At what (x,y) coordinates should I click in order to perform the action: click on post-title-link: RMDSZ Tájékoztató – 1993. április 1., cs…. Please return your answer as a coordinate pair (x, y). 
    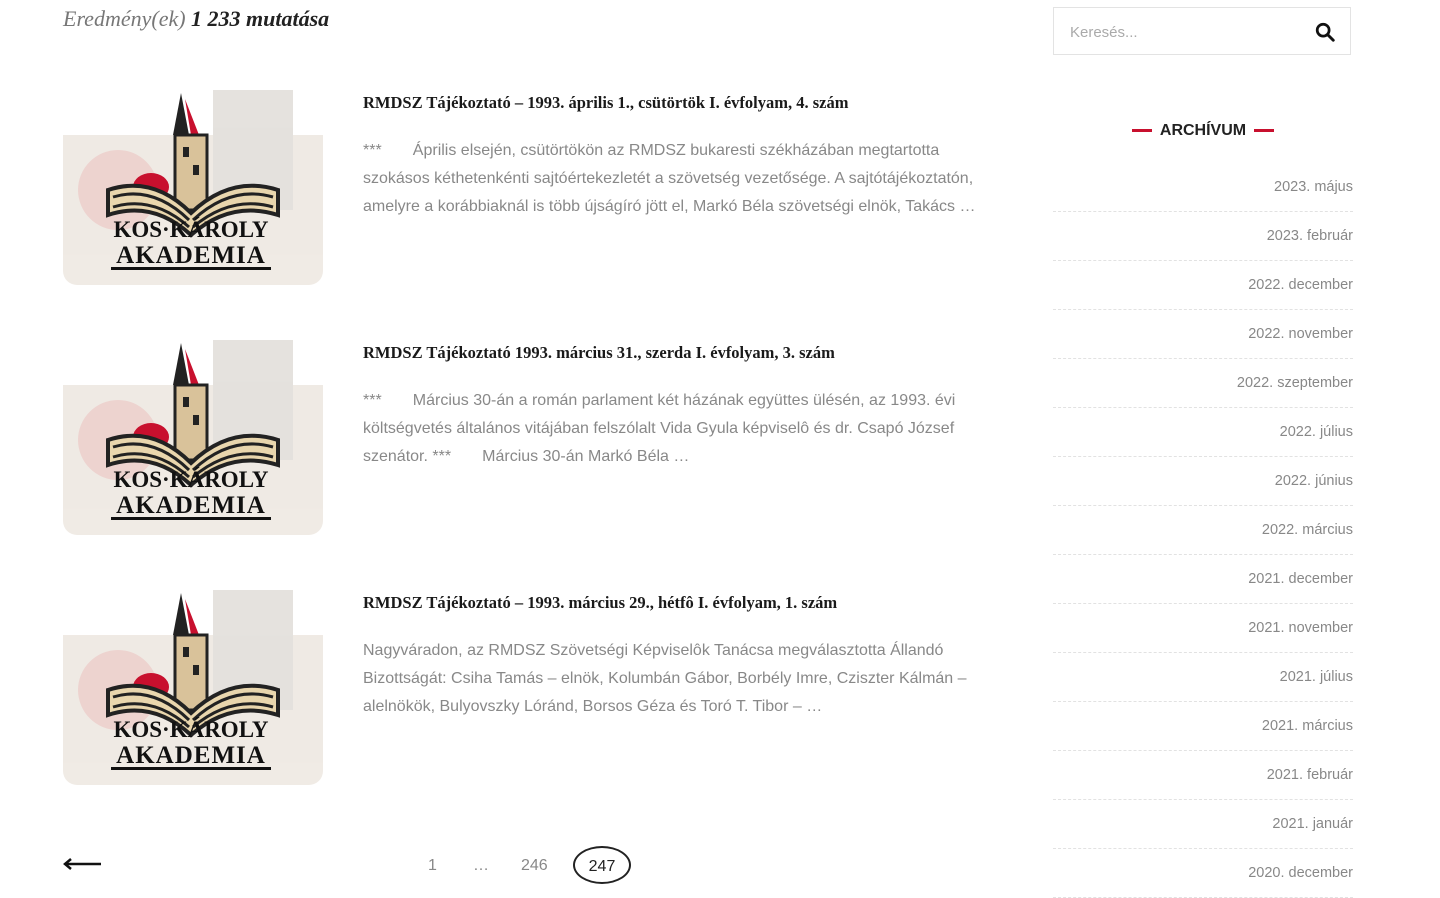
    Looking at the image, I should click on (606, 103).